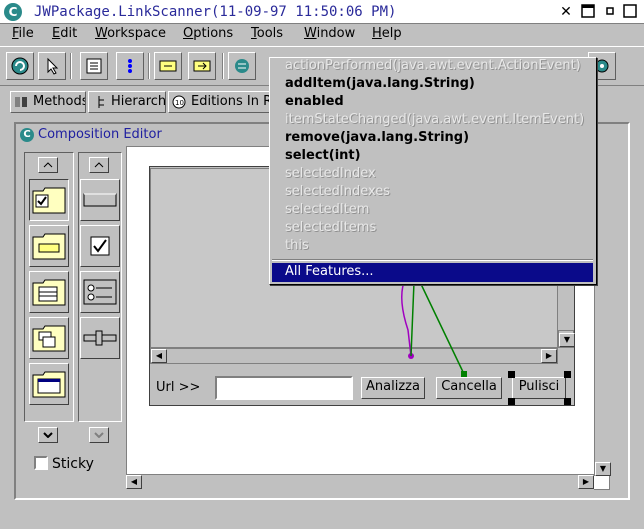  Describe the element at coordinates (27, 135) in the screenshot. I see `editor-icon: C` at that location.